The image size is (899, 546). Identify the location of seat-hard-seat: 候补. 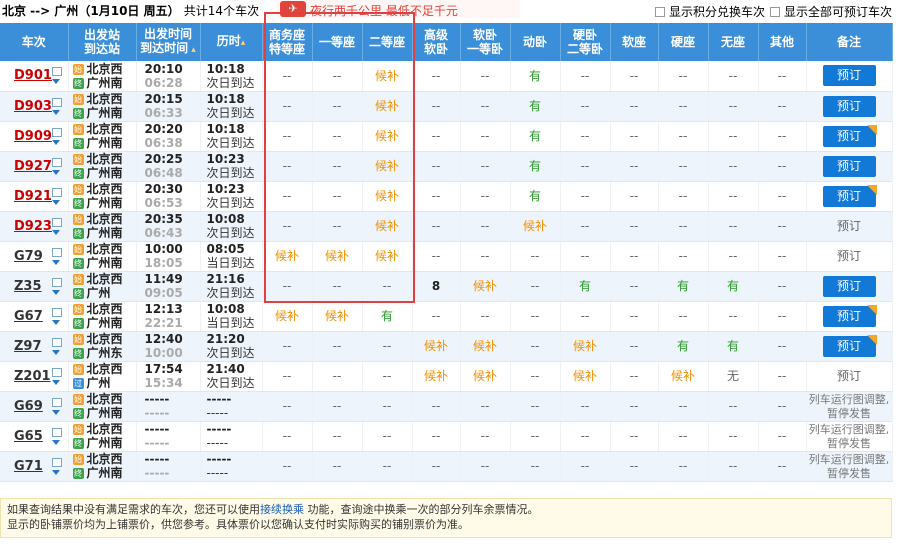
(683, 376).